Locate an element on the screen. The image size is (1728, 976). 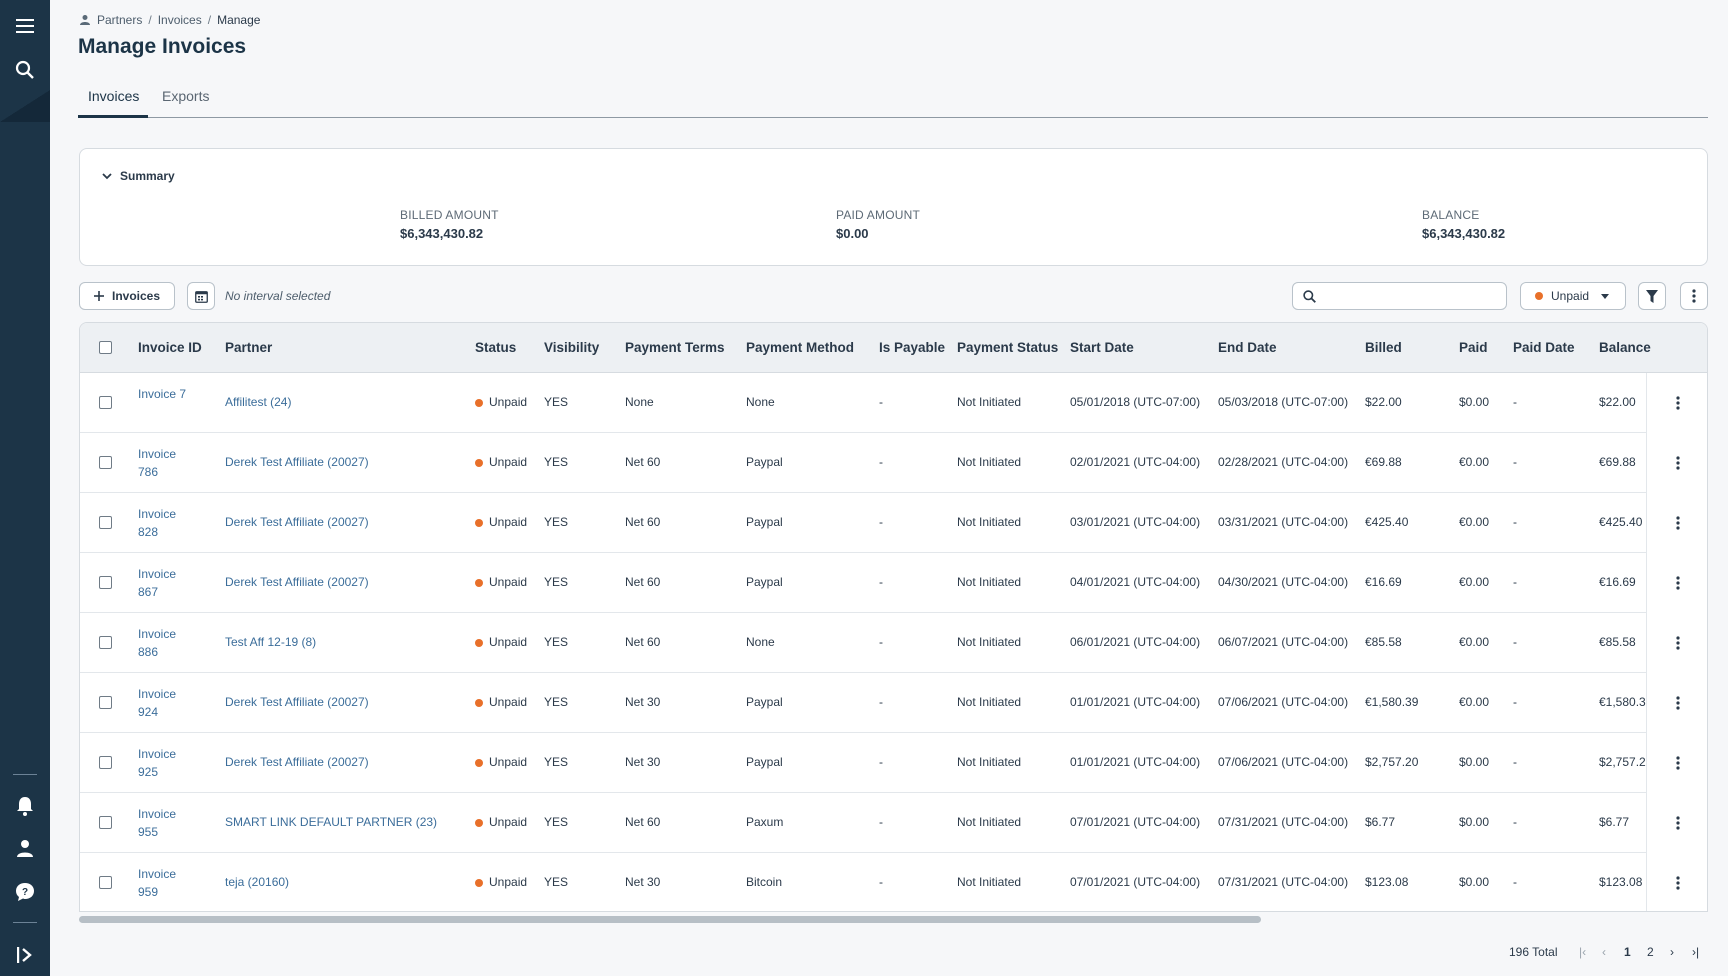
filter-button is located at coordinates (1652, 296).